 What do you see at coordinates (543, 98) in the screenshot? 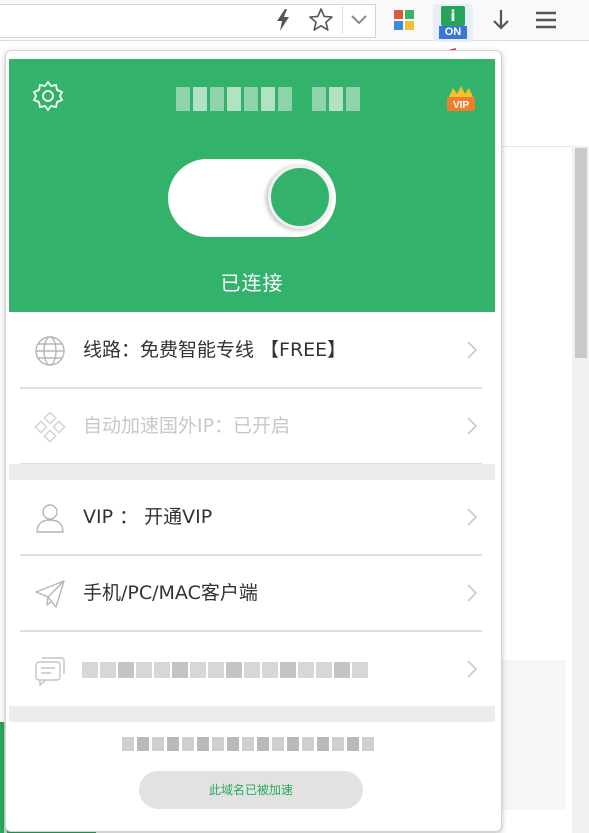
I see `background-page` at bounding box center [543, 98].